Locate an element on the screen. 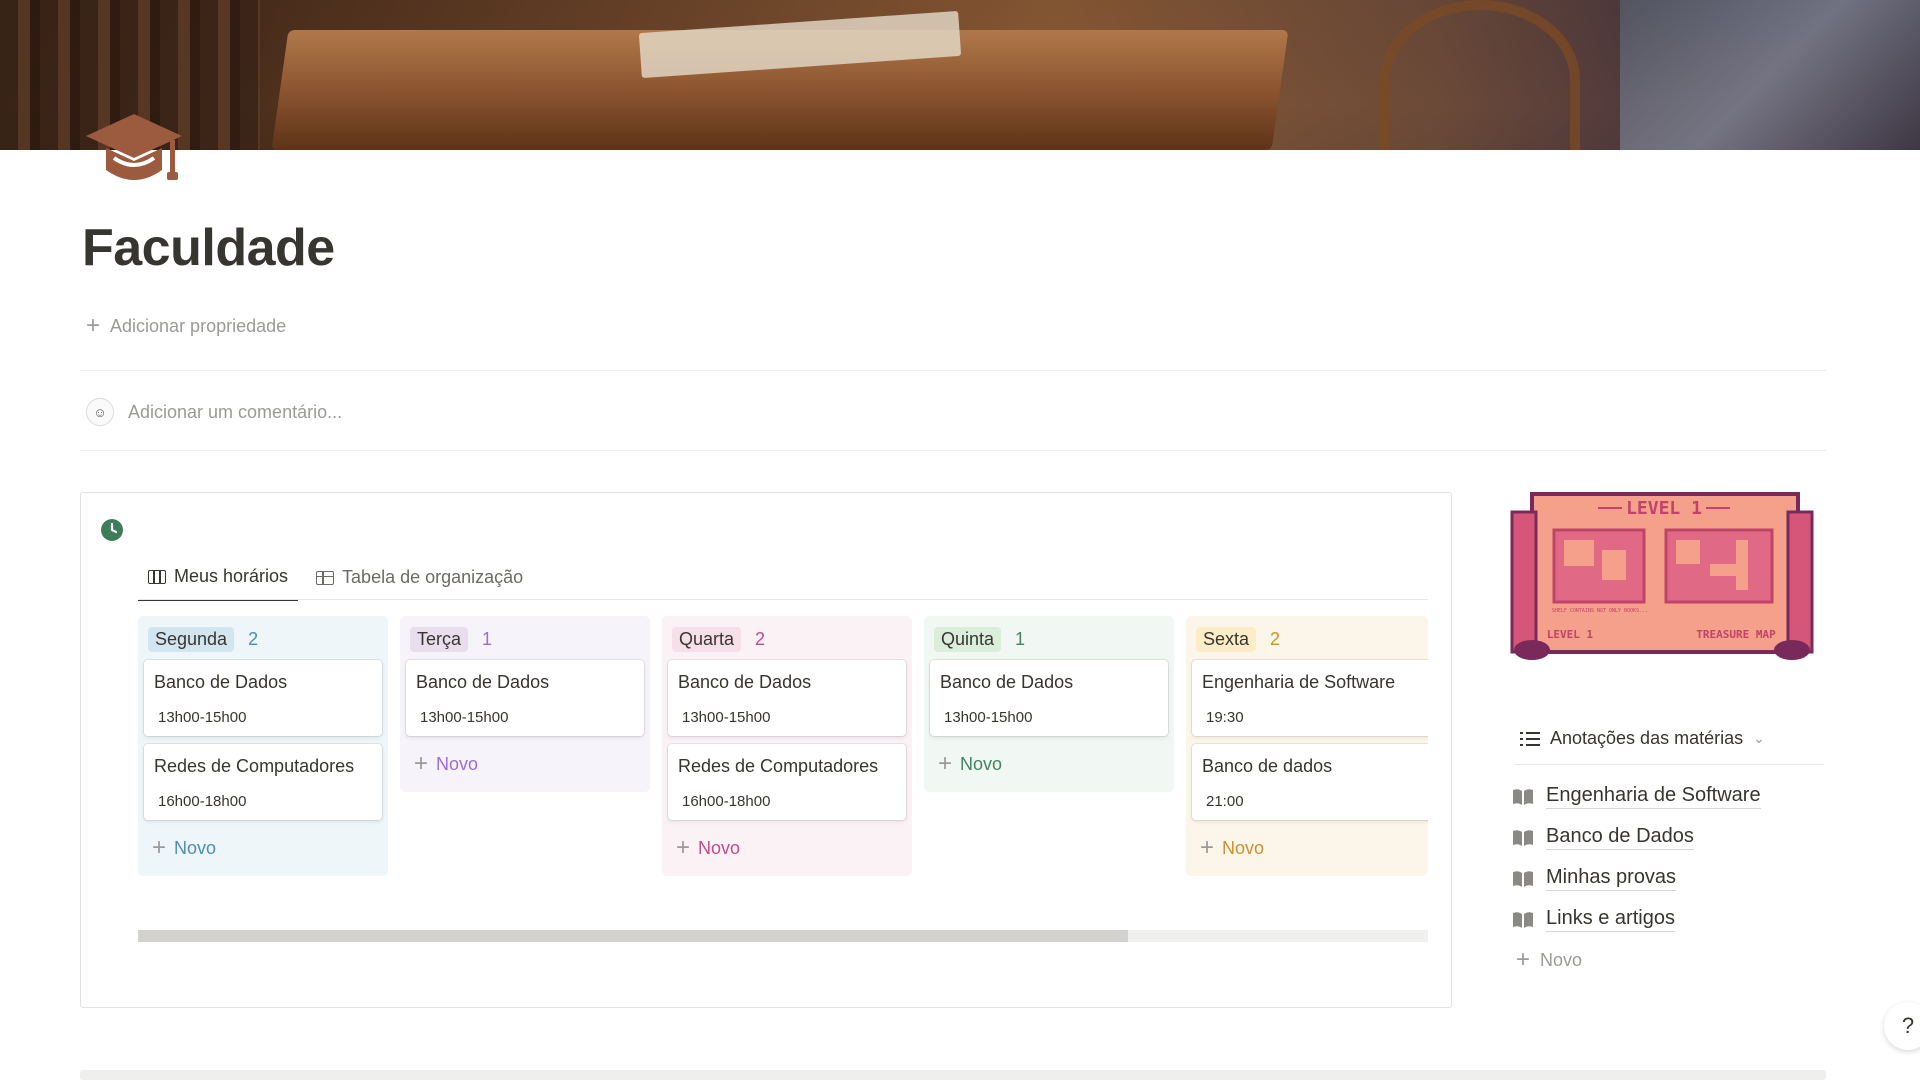 The image size is (1920, 1080). horizontal-scrollbar is located at coordinates (783, 936).